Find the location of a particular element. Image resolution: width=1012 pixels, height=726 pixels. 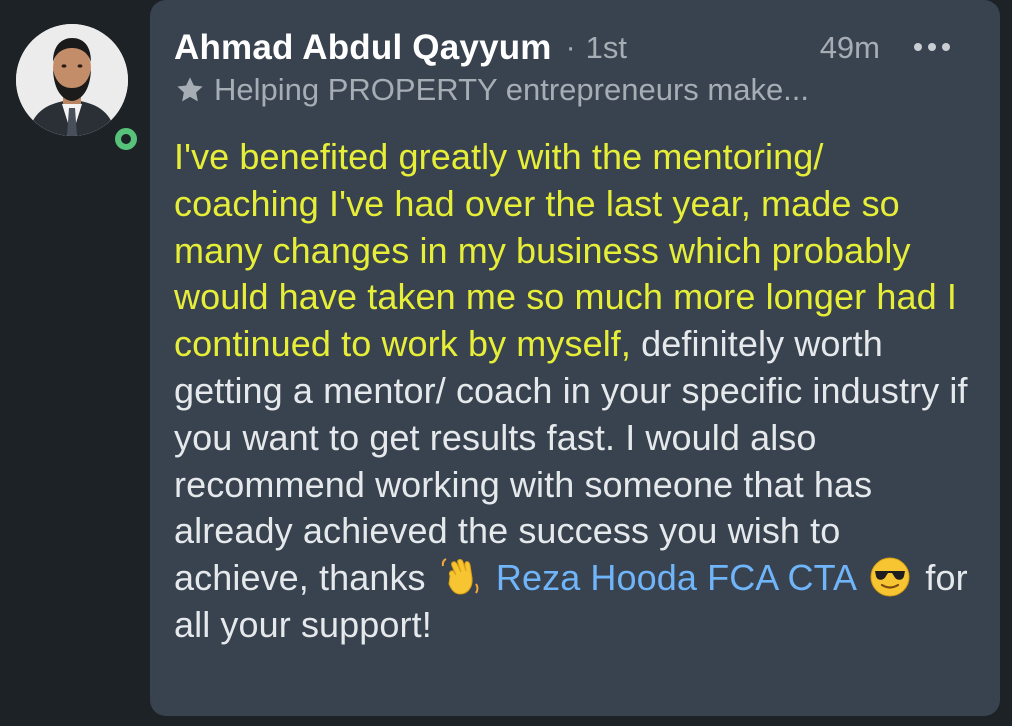

waving-hand-emoji-icon is located at coordinates (460, 576).